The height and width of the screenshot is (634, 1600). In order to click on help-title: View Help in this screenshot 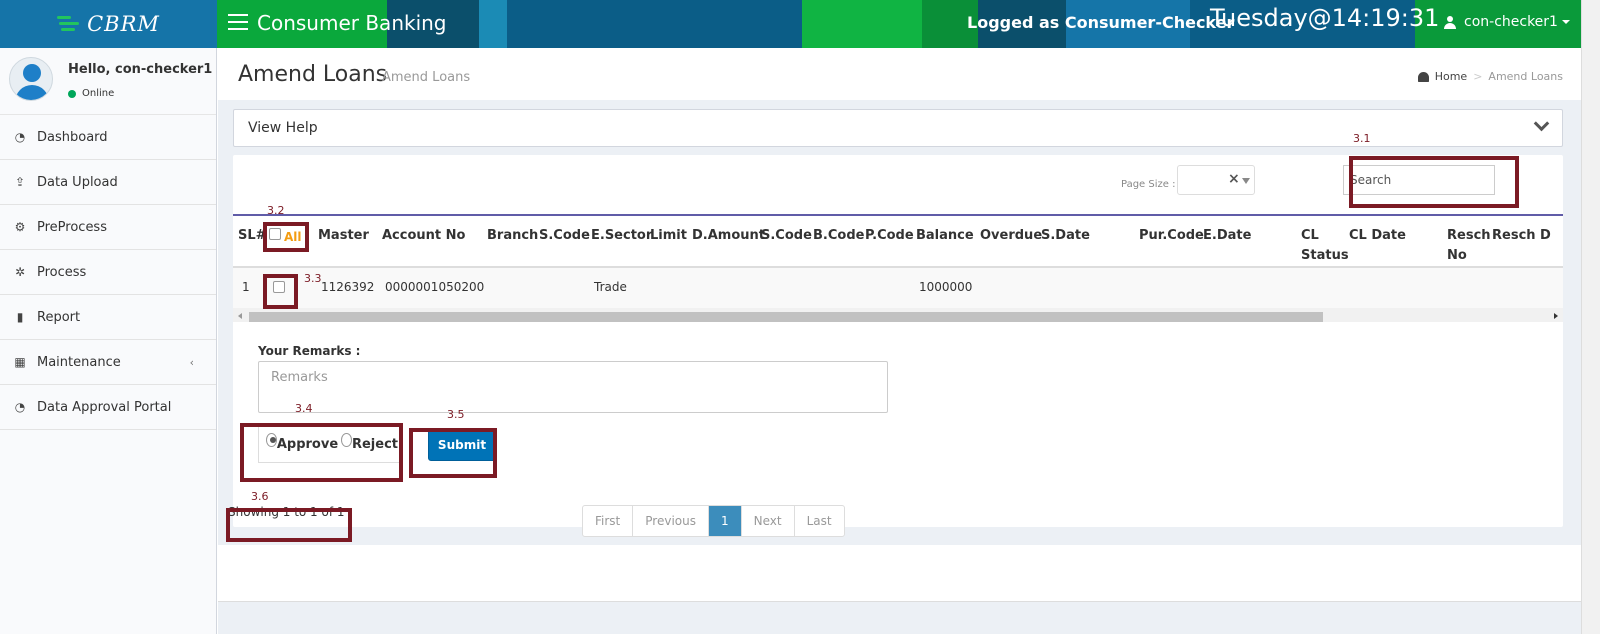, I will do `click(283, 128)`.